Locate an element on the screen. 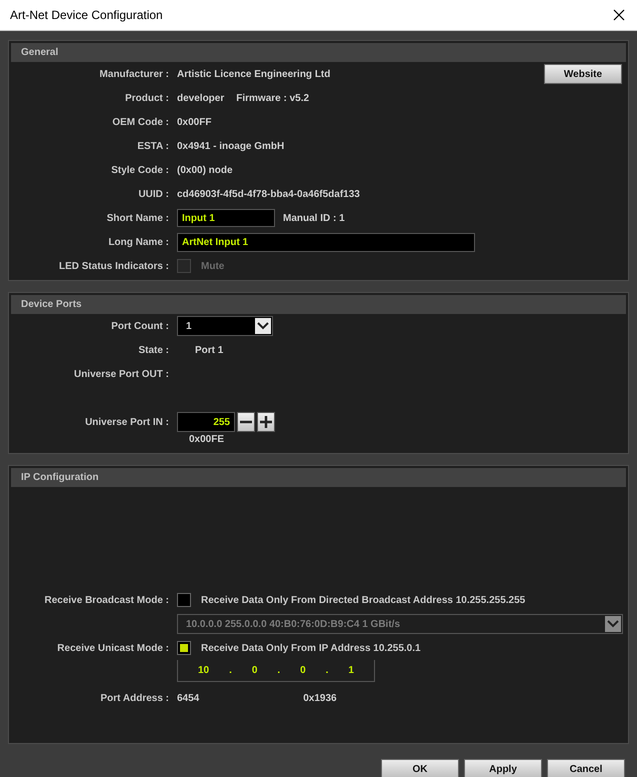 This screenshot has width=637, height=777. field-label: Universe Port OUT : is located at coordinates (120, 374).